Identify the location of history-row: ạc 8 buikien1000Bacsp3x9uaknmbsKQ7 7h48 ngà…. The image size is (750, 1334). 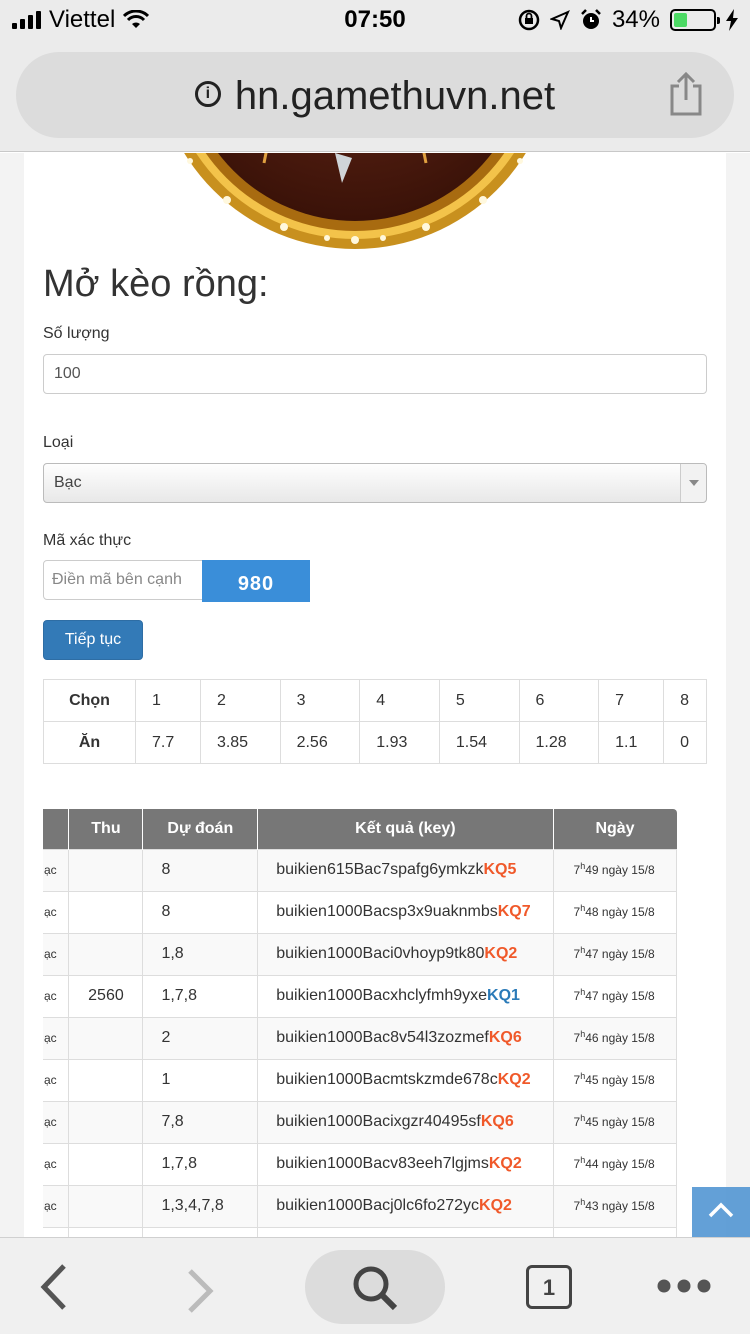
(360, 912).